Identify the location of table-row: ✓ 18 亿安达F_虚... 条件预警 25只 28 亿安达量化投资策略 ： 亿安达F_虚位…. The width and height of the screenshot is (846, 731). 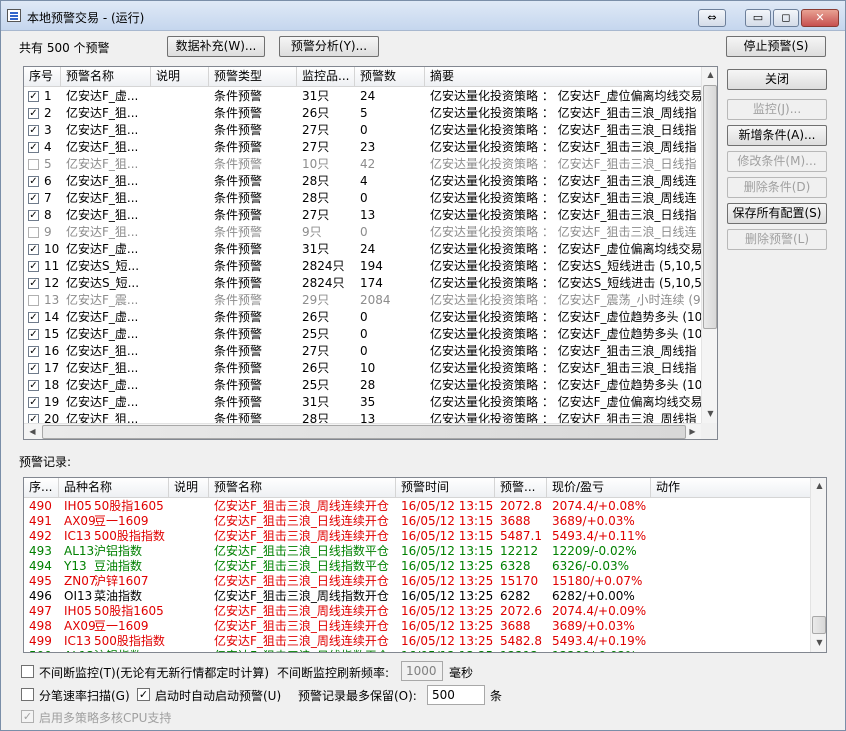
(363, 385).